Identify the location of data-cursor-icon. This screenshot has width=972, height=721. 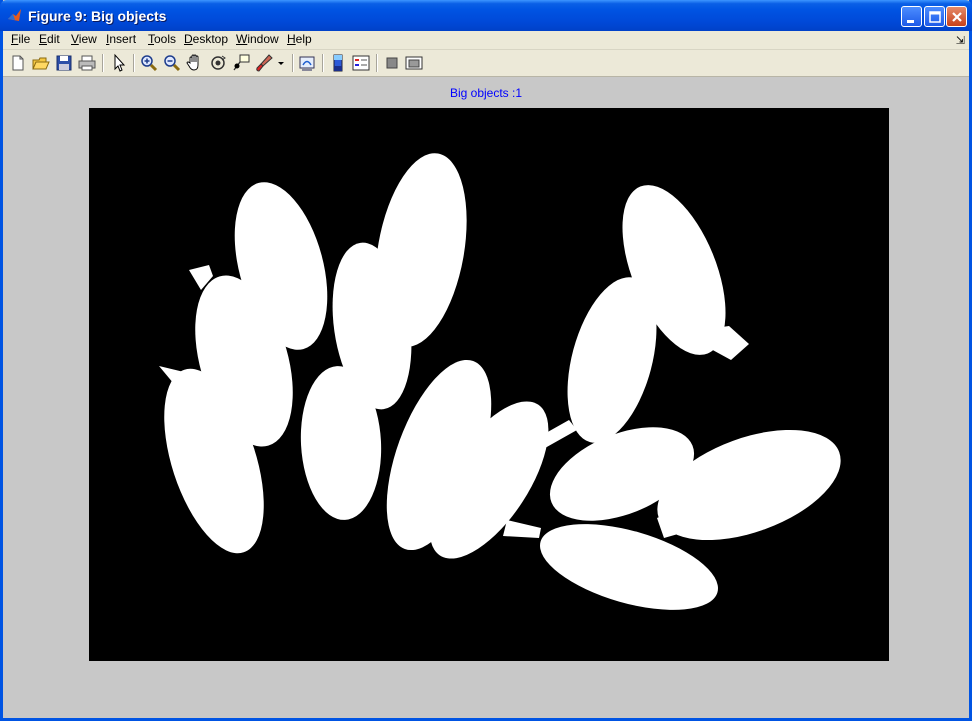
(241, 63).